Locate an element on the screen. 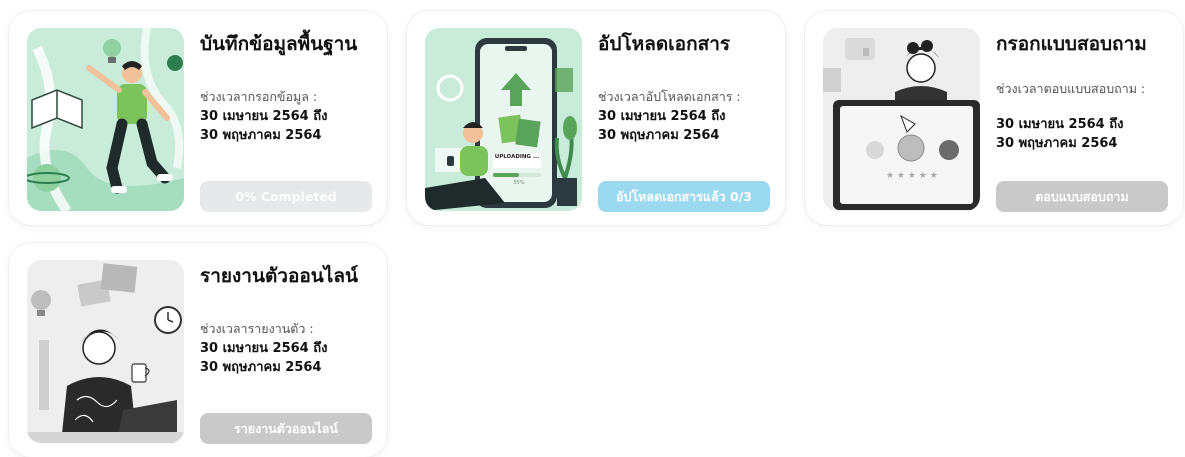  questionnaire-illustration: ★ ★ ★ ★ ★ is located at coordinates (901, 119).